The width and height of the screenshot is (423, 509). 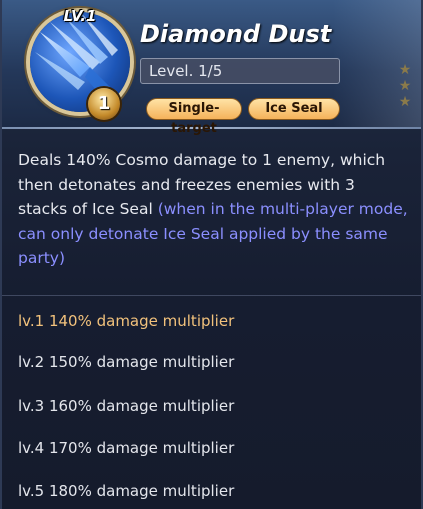 What do you see at coordinates (211, 295) in the screenshot?
I see `section-divider` at bounding box center [211, 295].